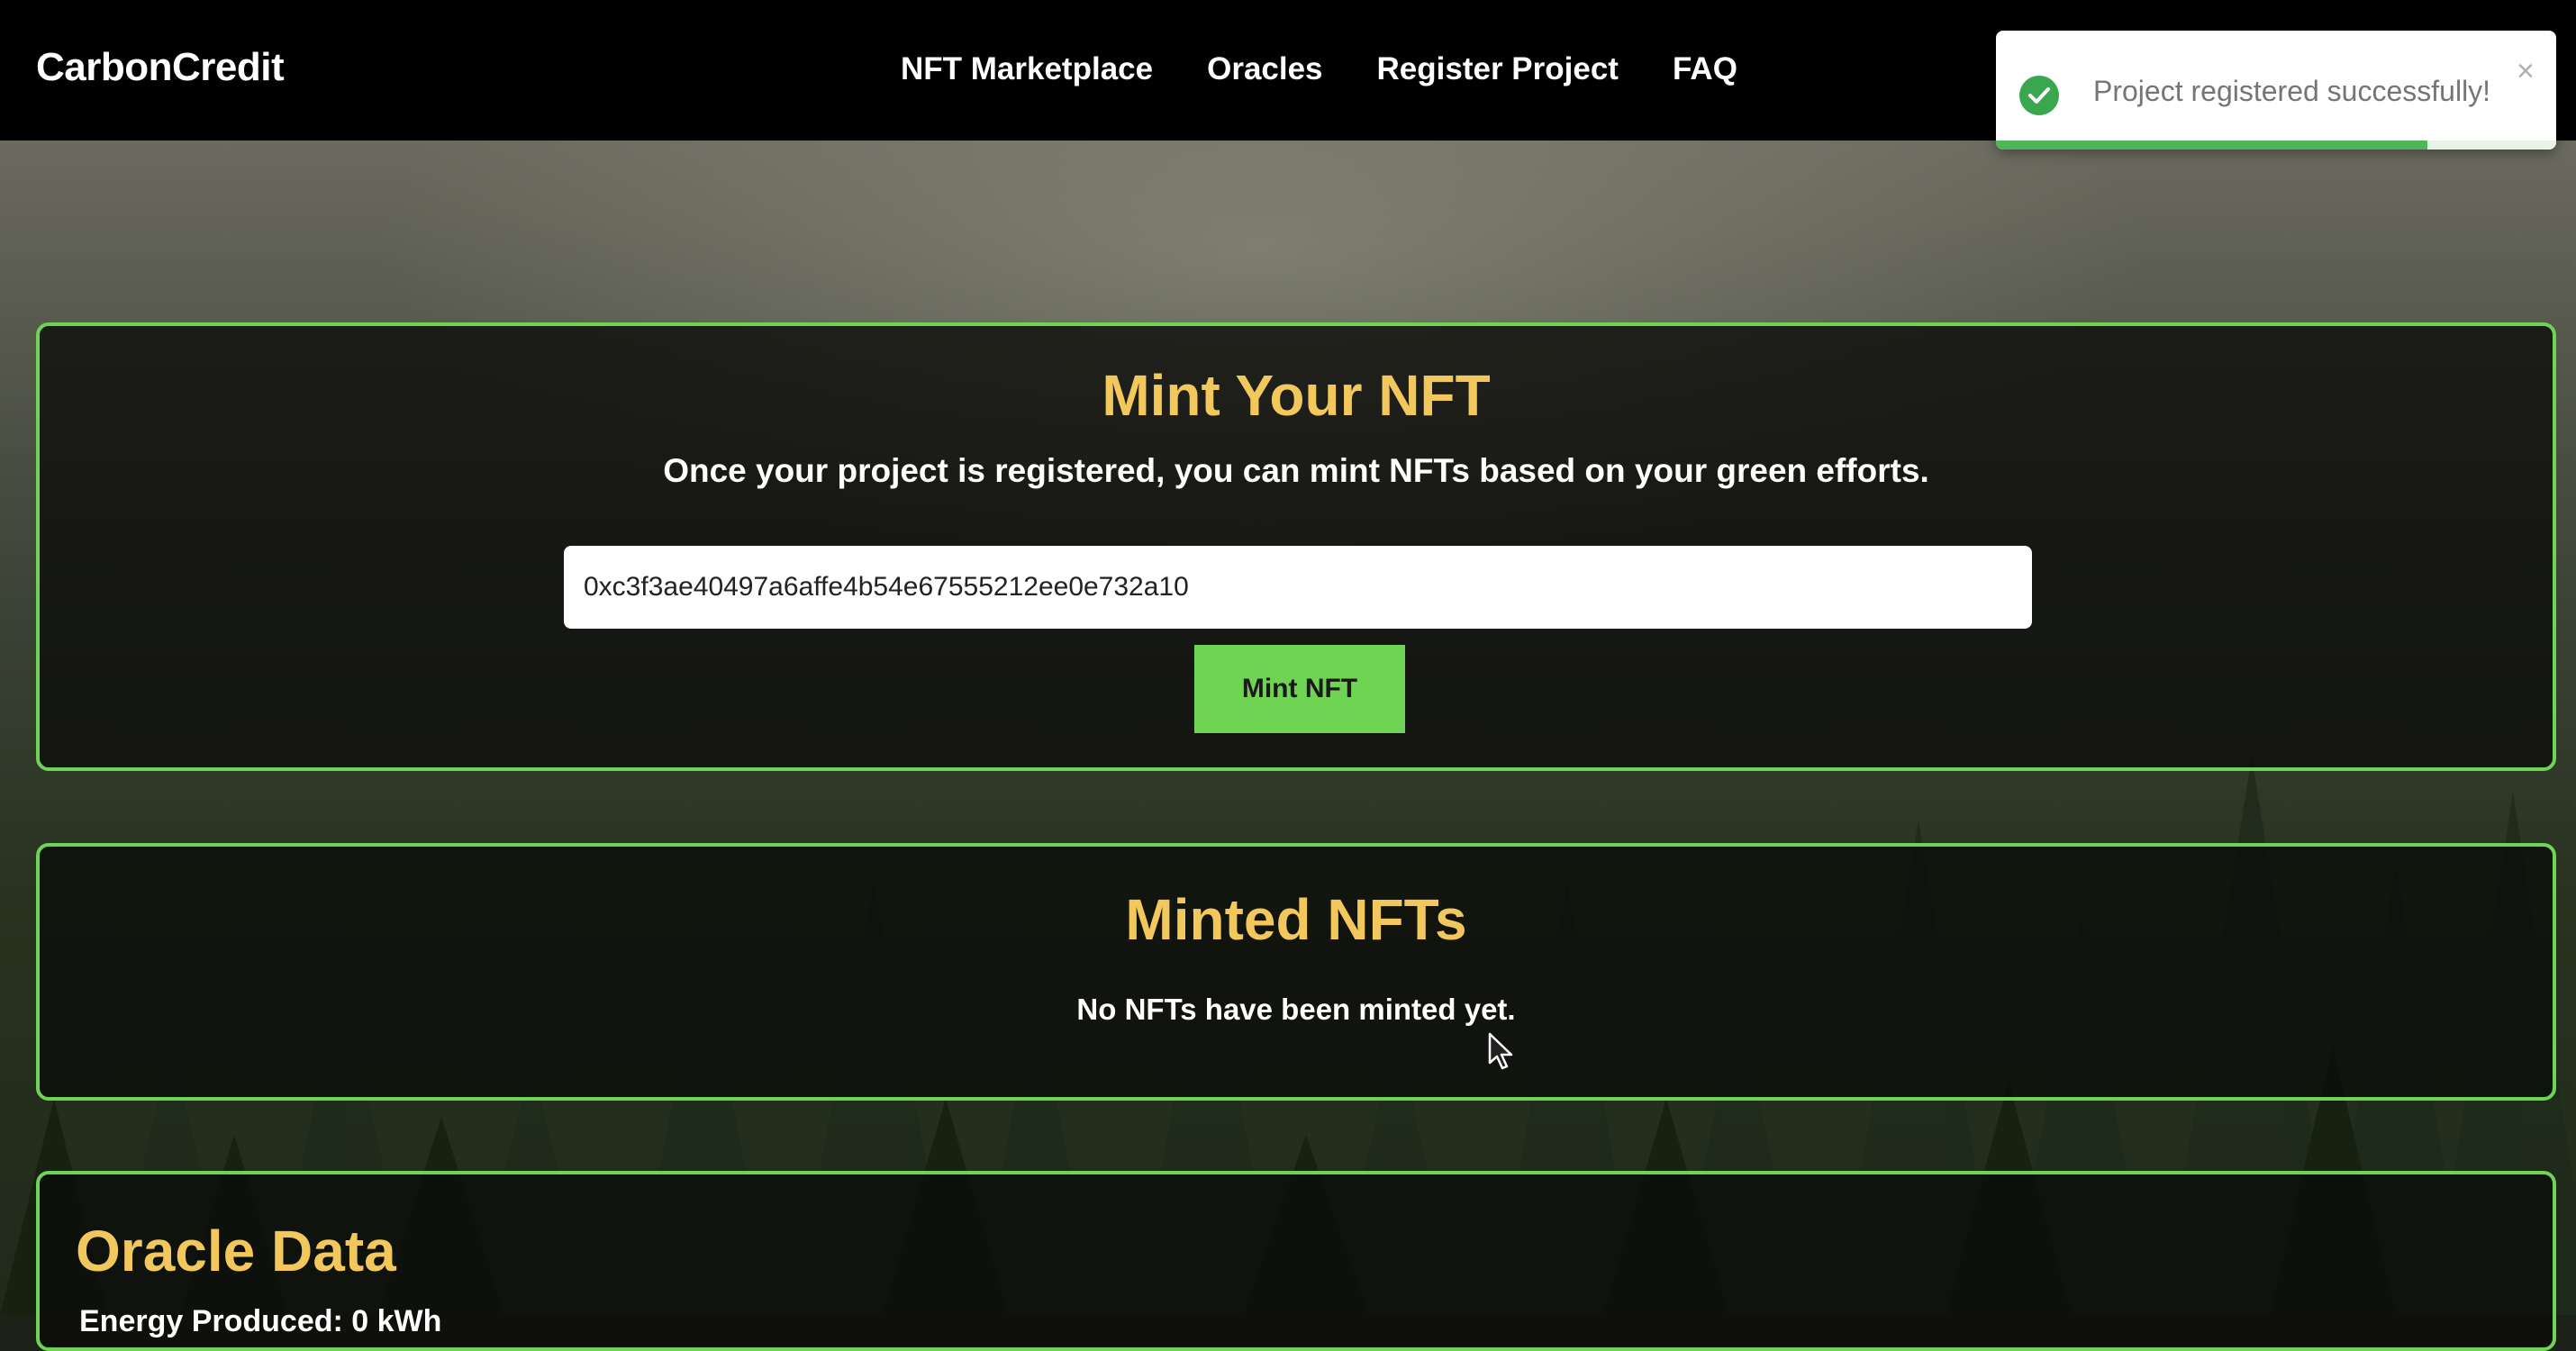 This screenshot has width=2576, height=1351. I want to click on project-address-input, so click(1298, 587).